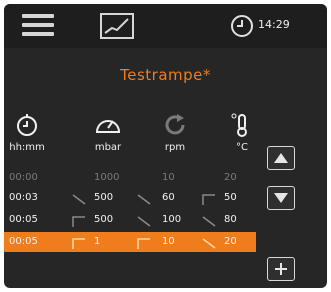 Image resolution: width=331 pixels, height=292 pixels. Describe the element at coordinates (30, 125) in the screenshot. I see `time-icon` at that location.